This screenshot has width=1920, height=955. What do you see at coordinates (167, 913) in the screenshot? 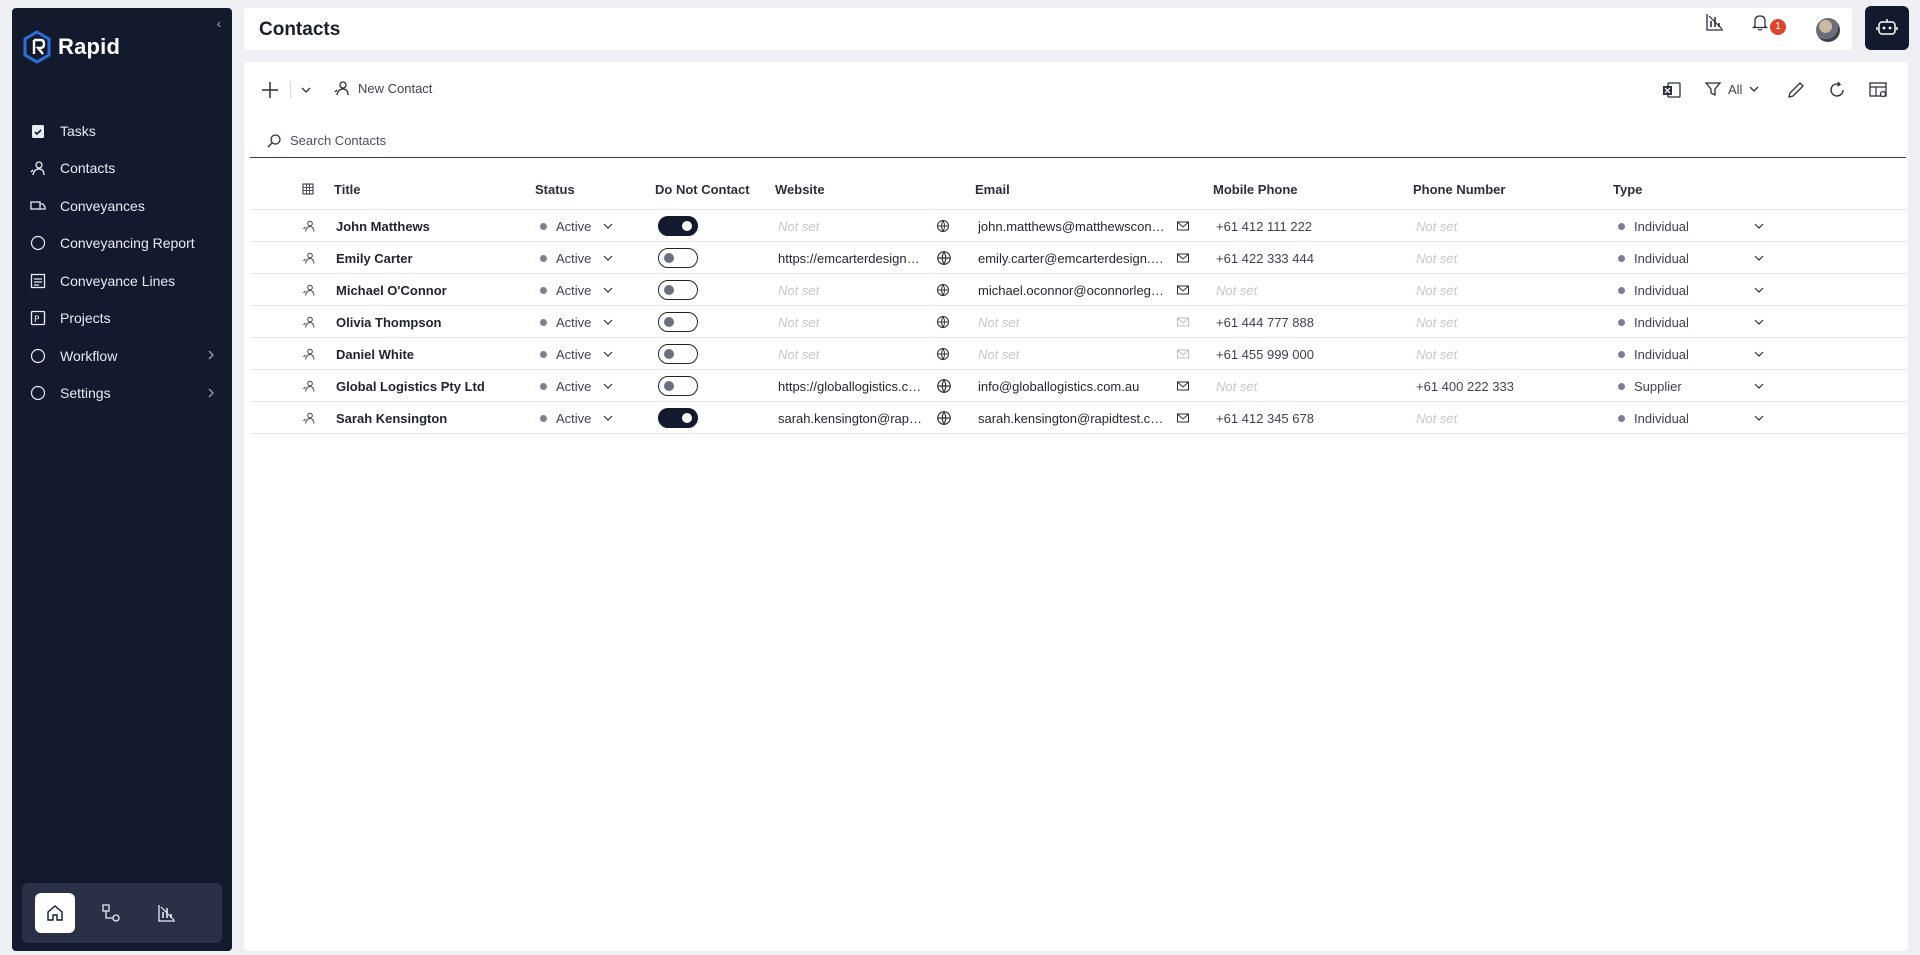
I see `analytics-button` at bounding box center [167, 913].